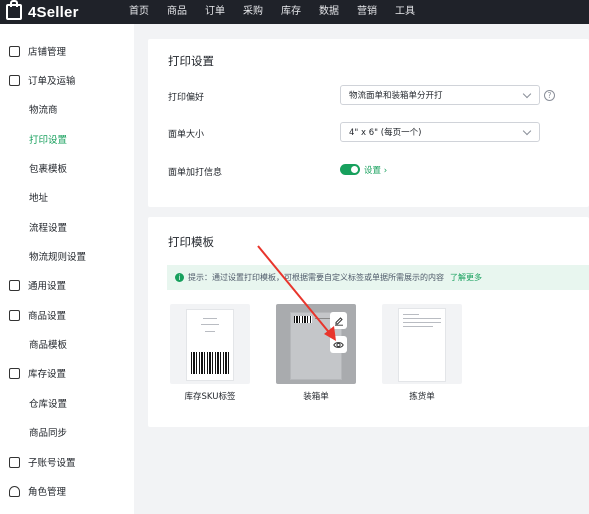 Image resolution: width=589 pixels, height=514 pixels. I want to click on sidebar-item-store-management: 店铺管理, so click(67, 51).